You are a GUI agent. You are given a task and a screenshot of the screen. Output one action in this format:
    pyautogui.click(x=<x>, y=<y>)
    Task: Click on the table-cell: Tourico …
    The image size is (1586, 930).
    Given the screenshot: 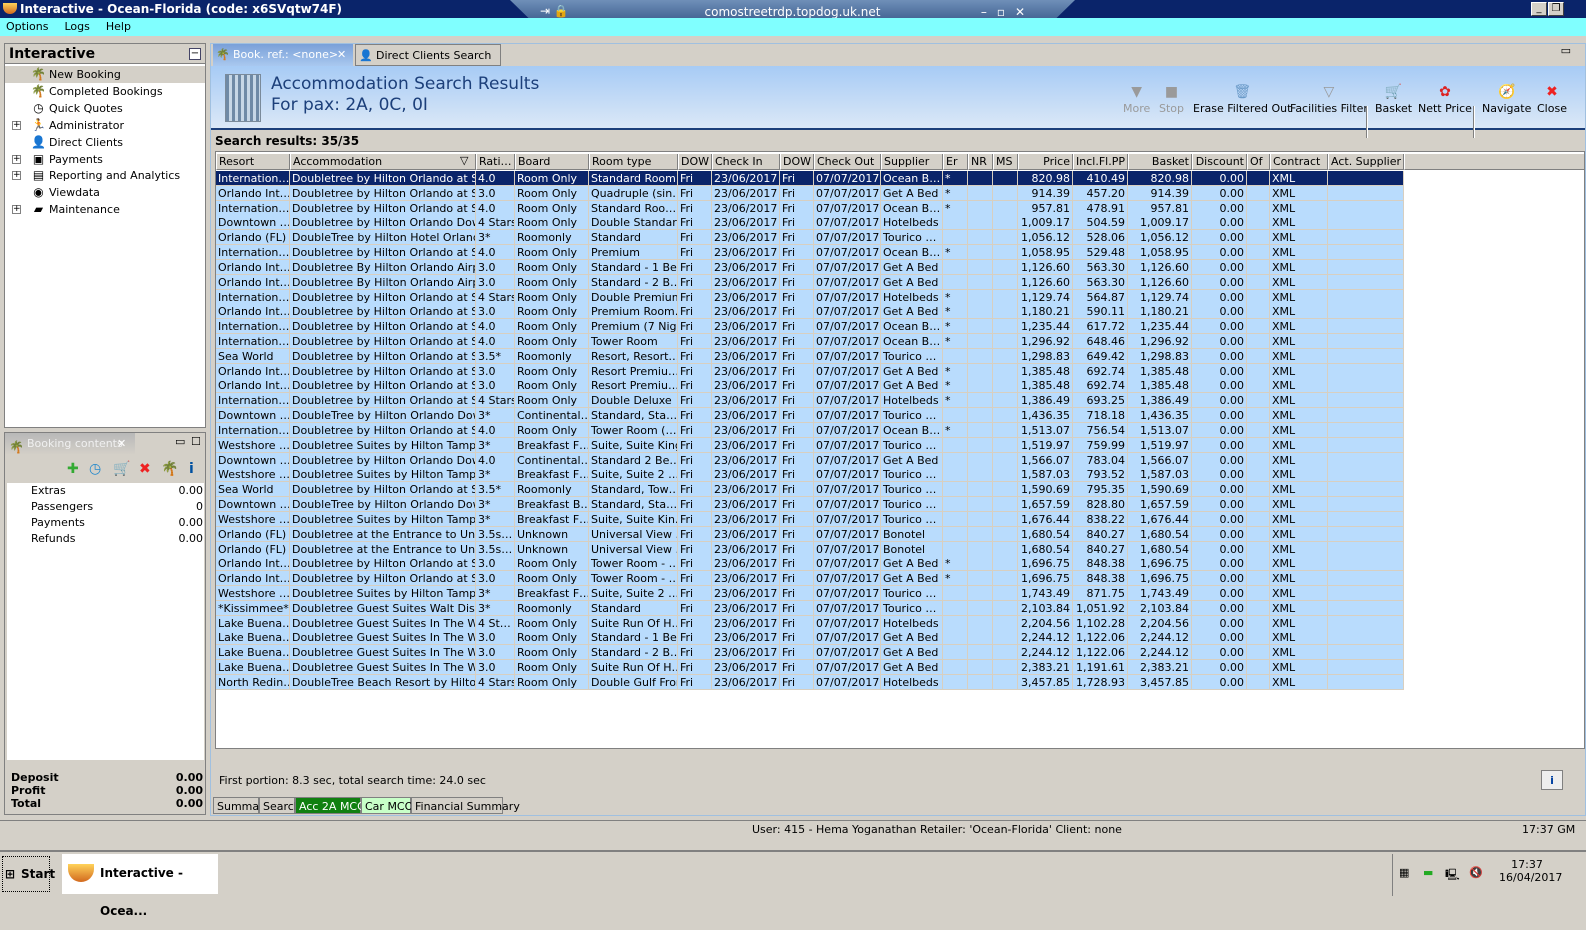 What is the action you would take?
    pyautogui.click(x=912, y=238)
    